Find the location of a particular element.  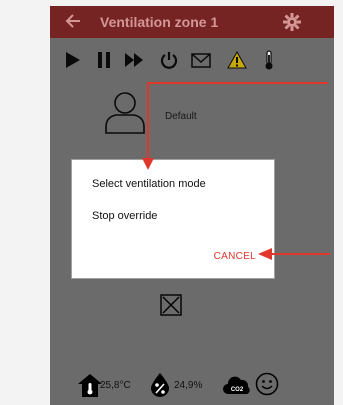

temperature-value: 25,8°C is located at coordinates (115, 385).